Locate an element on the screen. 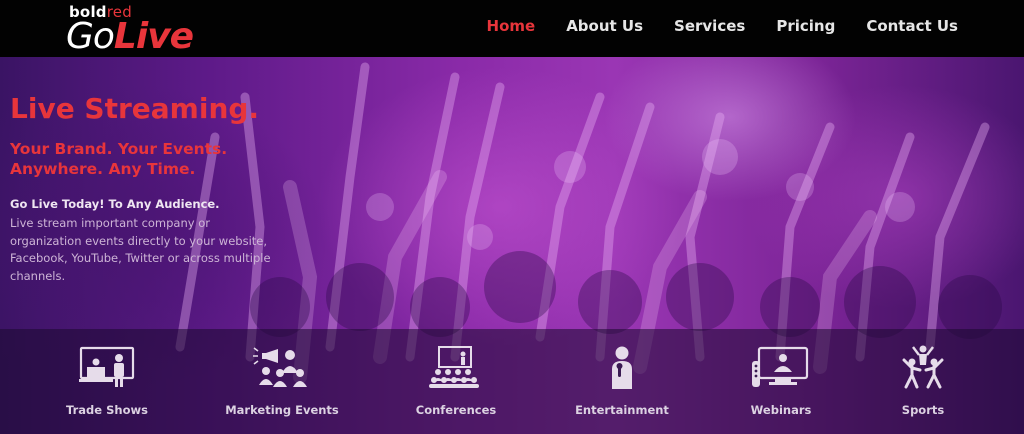 The image size is (1024, 434). service-conferences: Conferences is located at coordinates (456, 381).